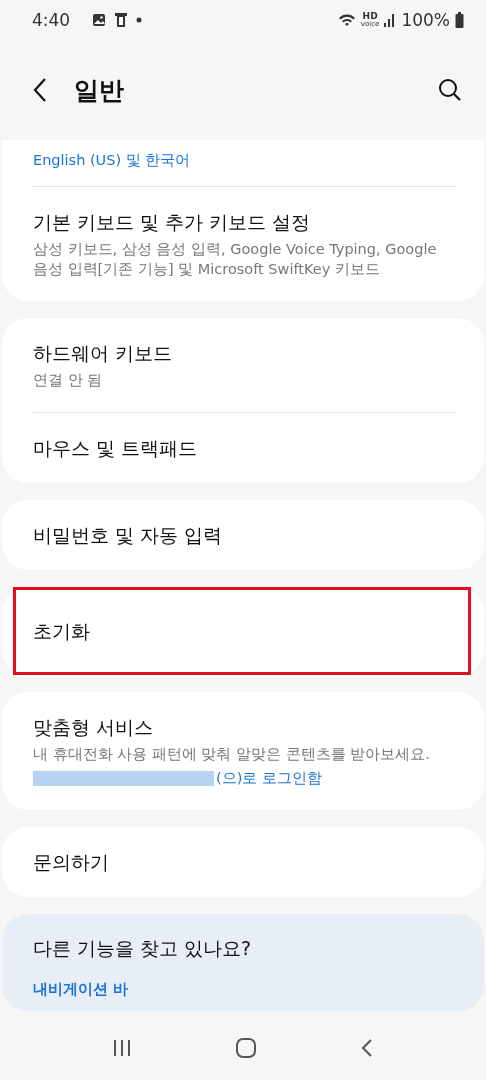 This screenshot has height=1080, width=486. Describe the element at coordinates (232, 754) in the screenshot. I see `item-subtitle: 내 휴대전화 사용 패턴에 맞춰 알맞은 콘텐츠를 받아보세요.` at that location.